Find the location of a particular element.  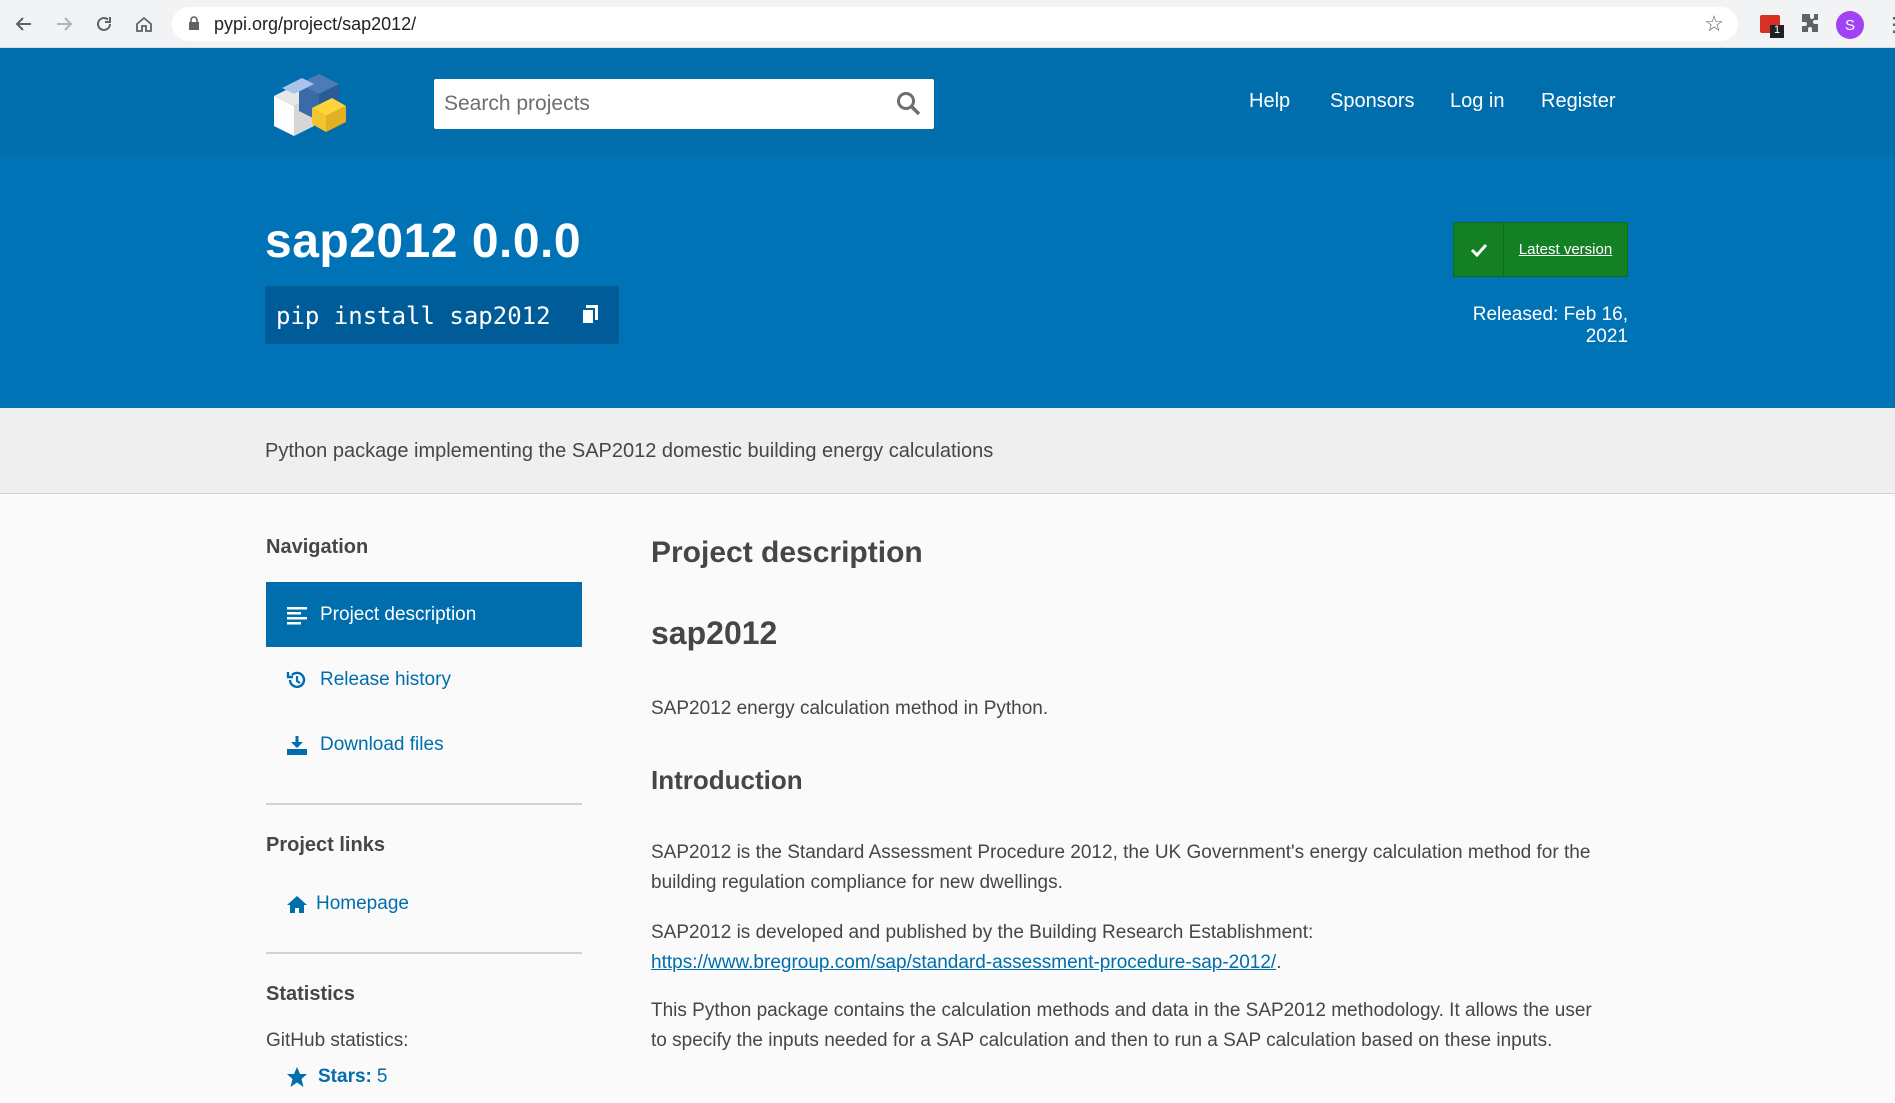

copy-button is located at coordinates (590, 315).